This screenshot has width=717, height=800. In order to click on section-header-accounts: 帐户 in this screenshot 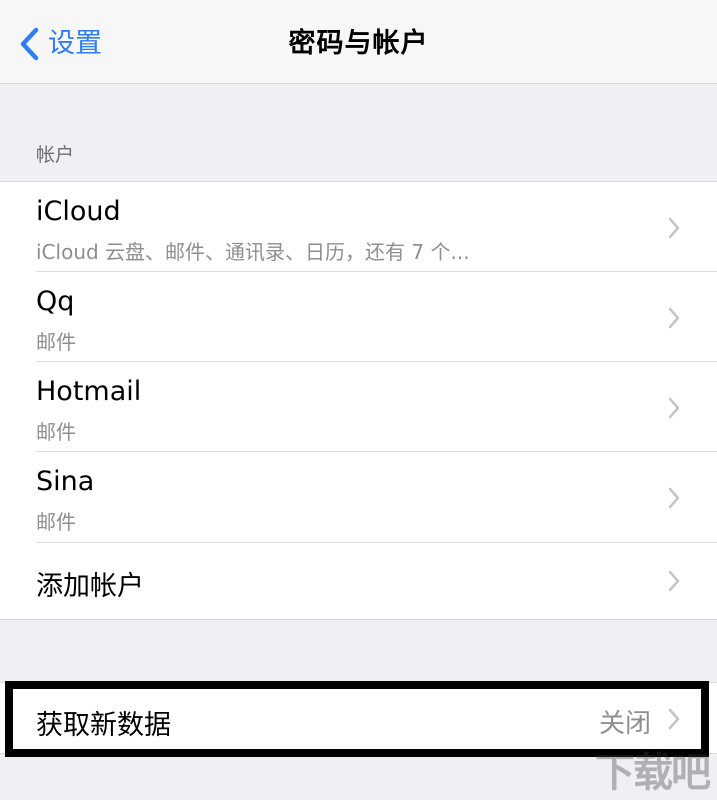, I will do `click(55, 155)`.